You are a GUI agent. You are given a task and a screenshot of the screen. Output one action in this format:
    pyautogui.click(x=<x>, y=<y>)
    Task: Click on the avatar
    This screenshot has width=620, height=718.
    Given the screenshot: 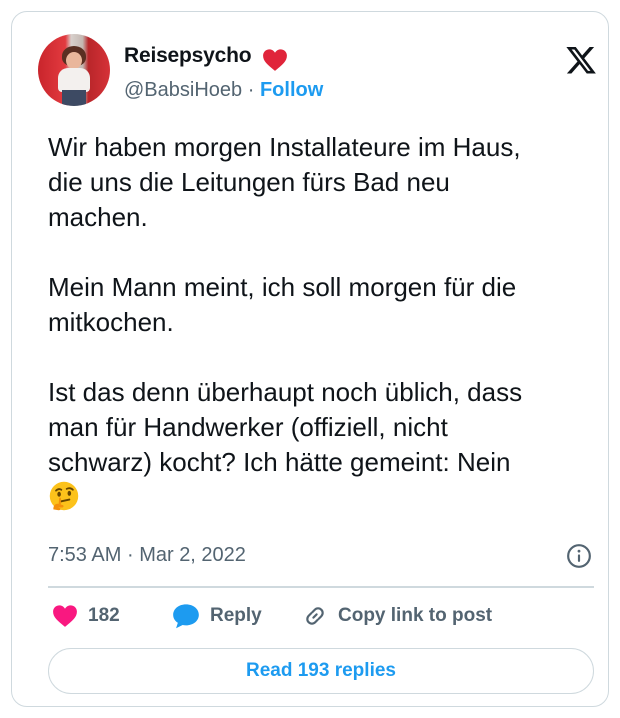 What is the action you would take?
    pyautogui.click(x=74, y=70)
    